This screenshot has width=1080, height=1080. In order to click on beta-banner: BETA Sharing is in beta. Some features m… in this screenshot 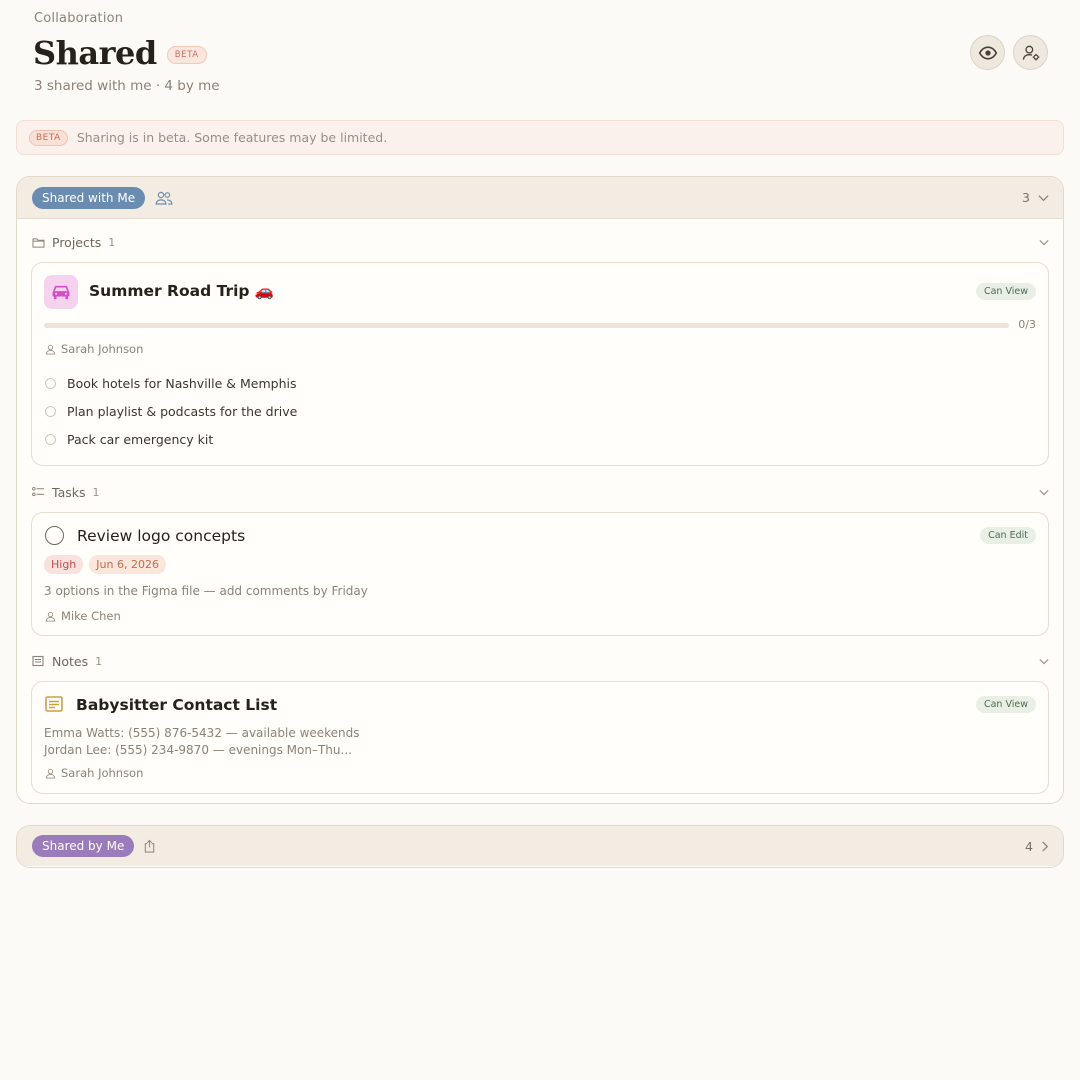, I will do `click(540, 137)`.